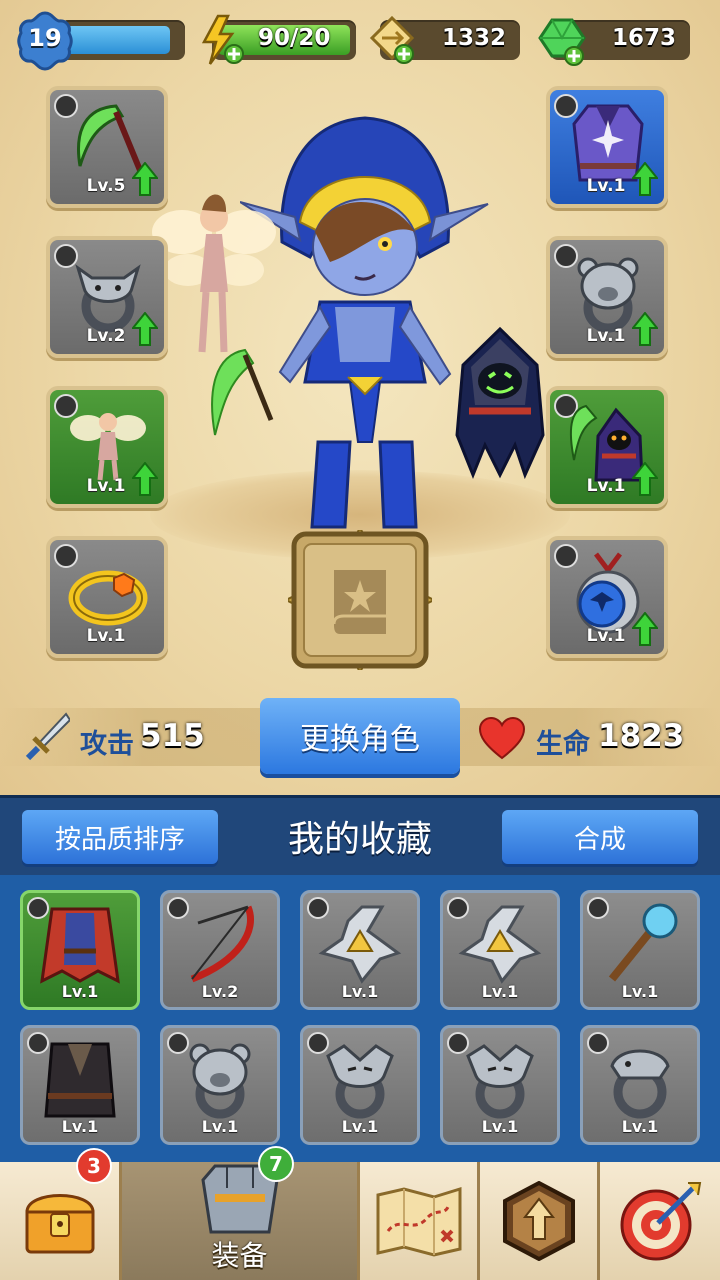 The width and height of the screenshot is (720, 1280). Describe the element at coordinates (239, 1255) in the screenshot. I see `equip-label: 装备` at that location.